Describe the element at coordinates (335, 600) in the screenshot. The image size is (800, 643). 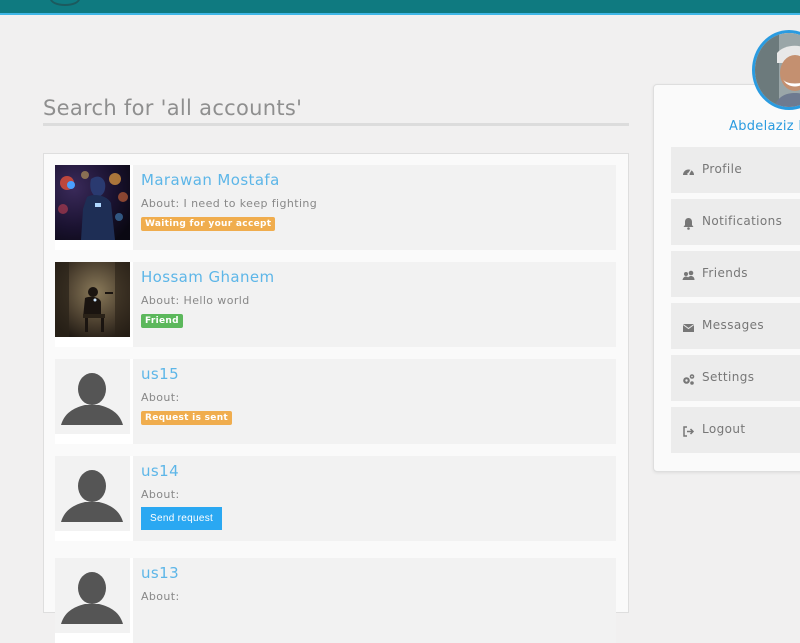
I see `result-card: us13 About:` at that location.